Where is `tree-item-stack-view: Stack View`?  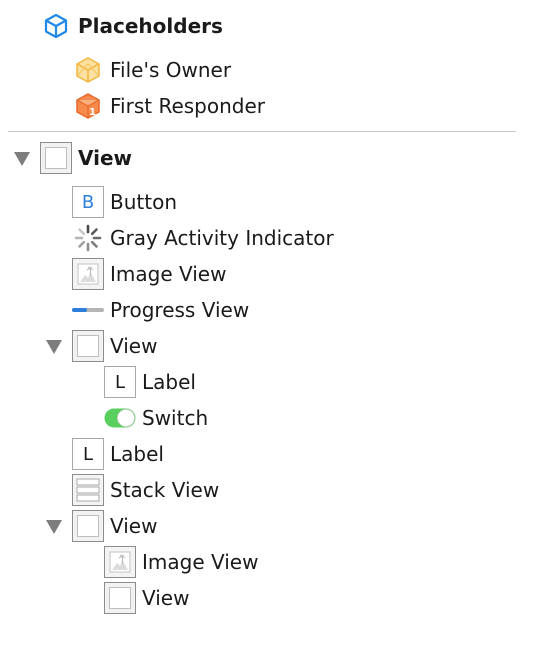
tree-item-stack-view: Stack View is located at coordinates (145, 490).